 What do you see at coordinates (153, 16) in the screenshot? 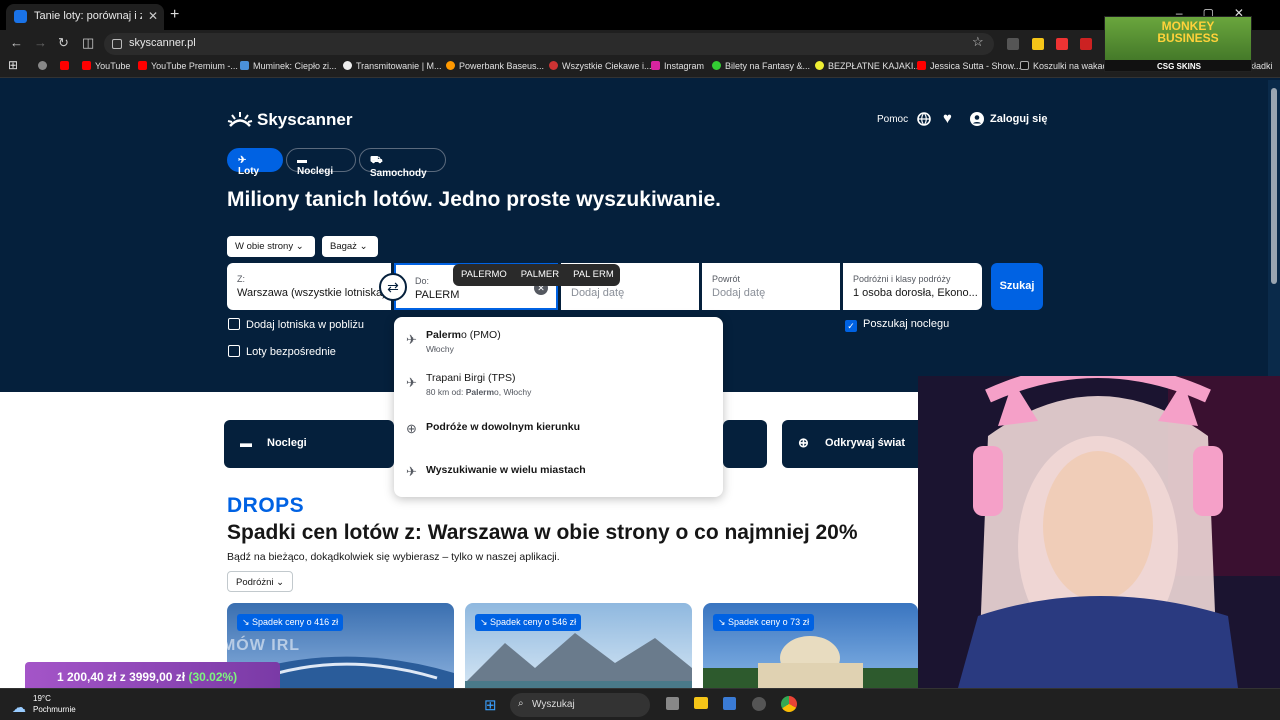
I see `close-tab-icon: ✕` at bounding box center [153, 16].